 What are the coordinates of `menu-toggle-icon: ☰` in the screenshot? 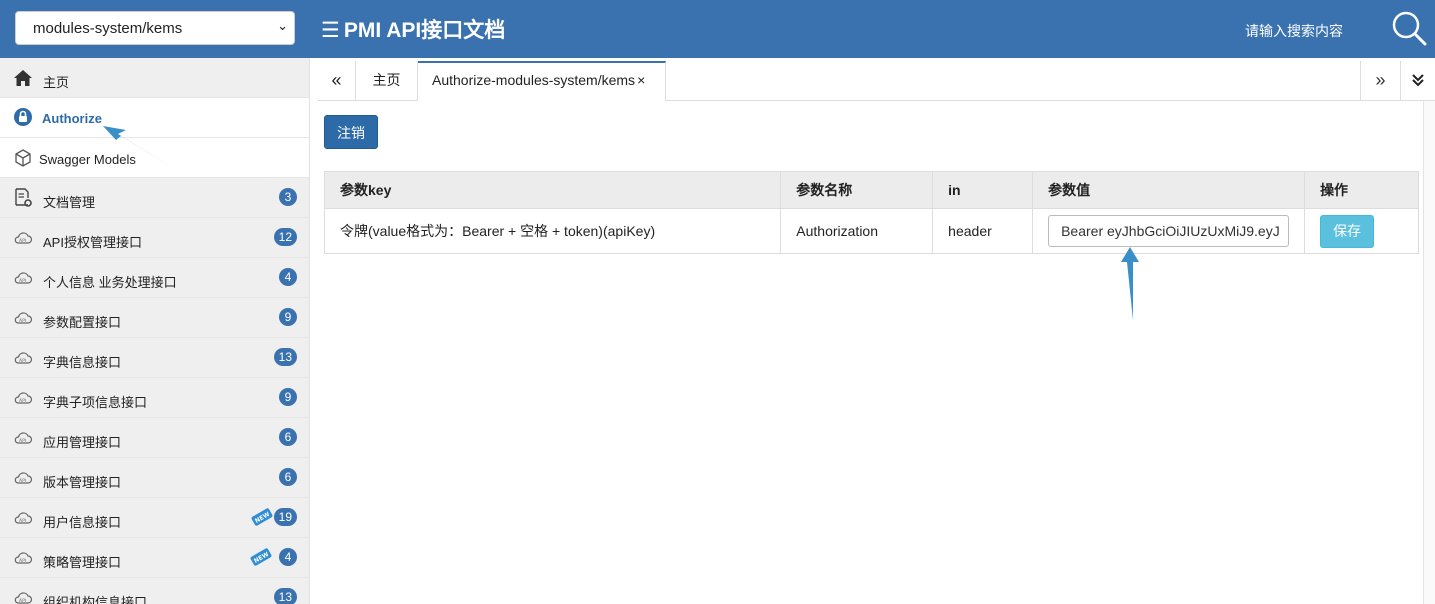 It's located at (330, 30).